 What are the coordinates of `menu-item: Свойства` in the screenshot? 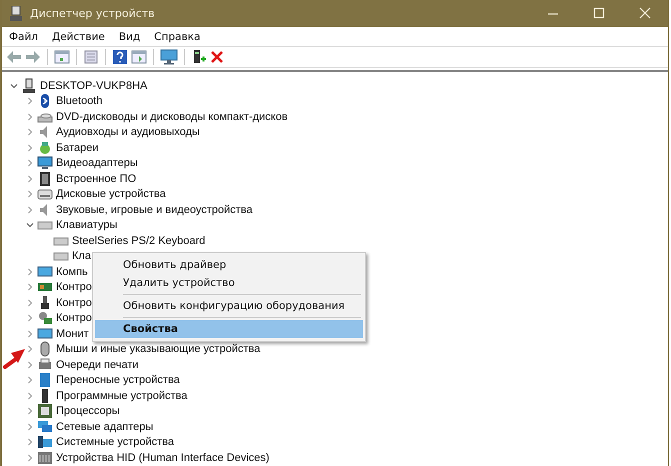 It's located at (229, 329).